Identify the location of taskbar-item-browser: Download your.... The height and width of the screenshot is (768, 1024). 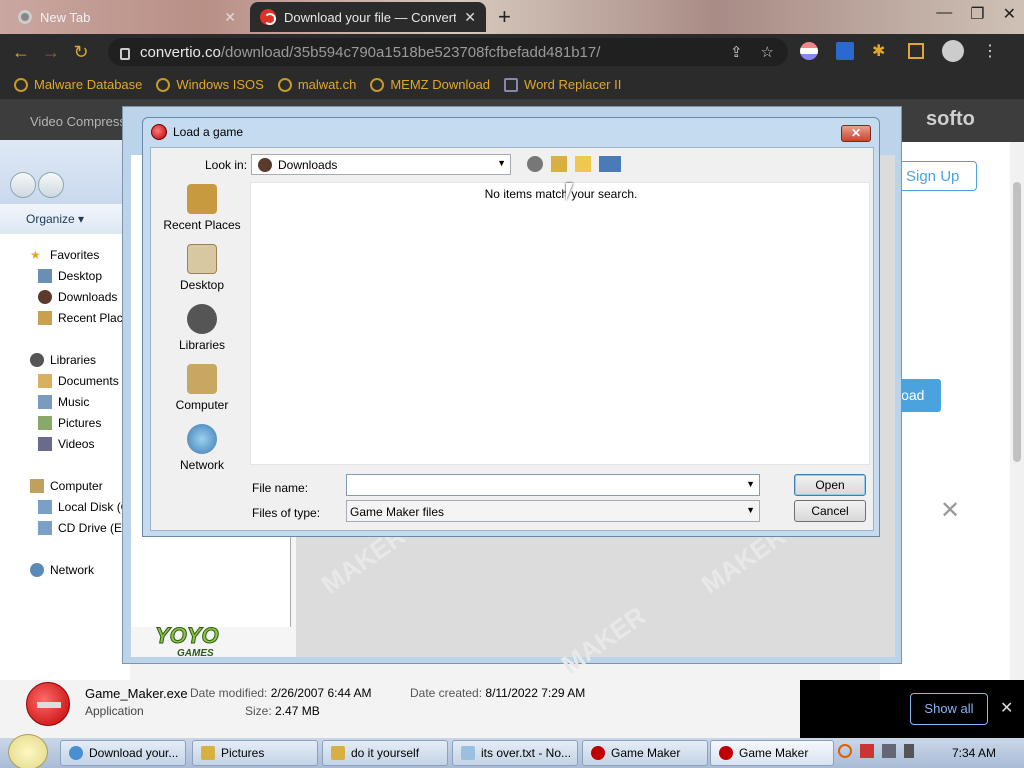
(123, 753).